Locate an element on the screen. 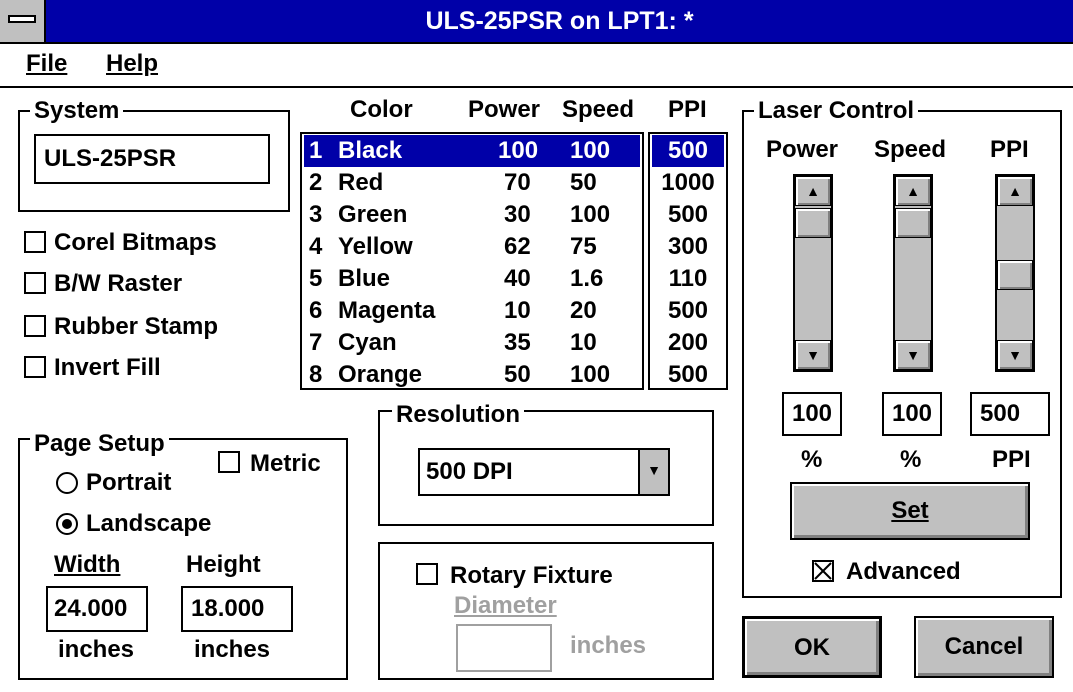 The height and width of the screenshot is (692, 1073). ppi-scrollbar: ▲ ▼ is located at coordinates (1015, 273).